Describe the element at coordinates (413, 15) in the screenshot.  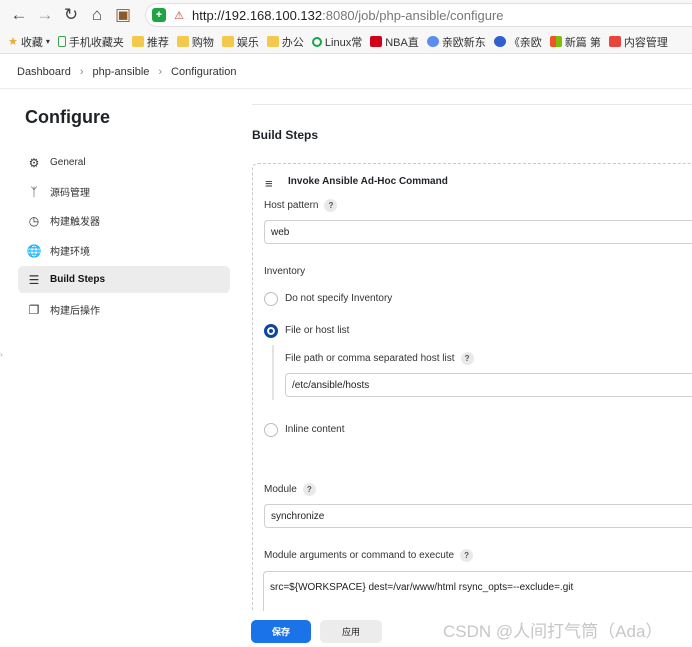
I see `url-path: :8080/job/php-ansible/configure` at that location.